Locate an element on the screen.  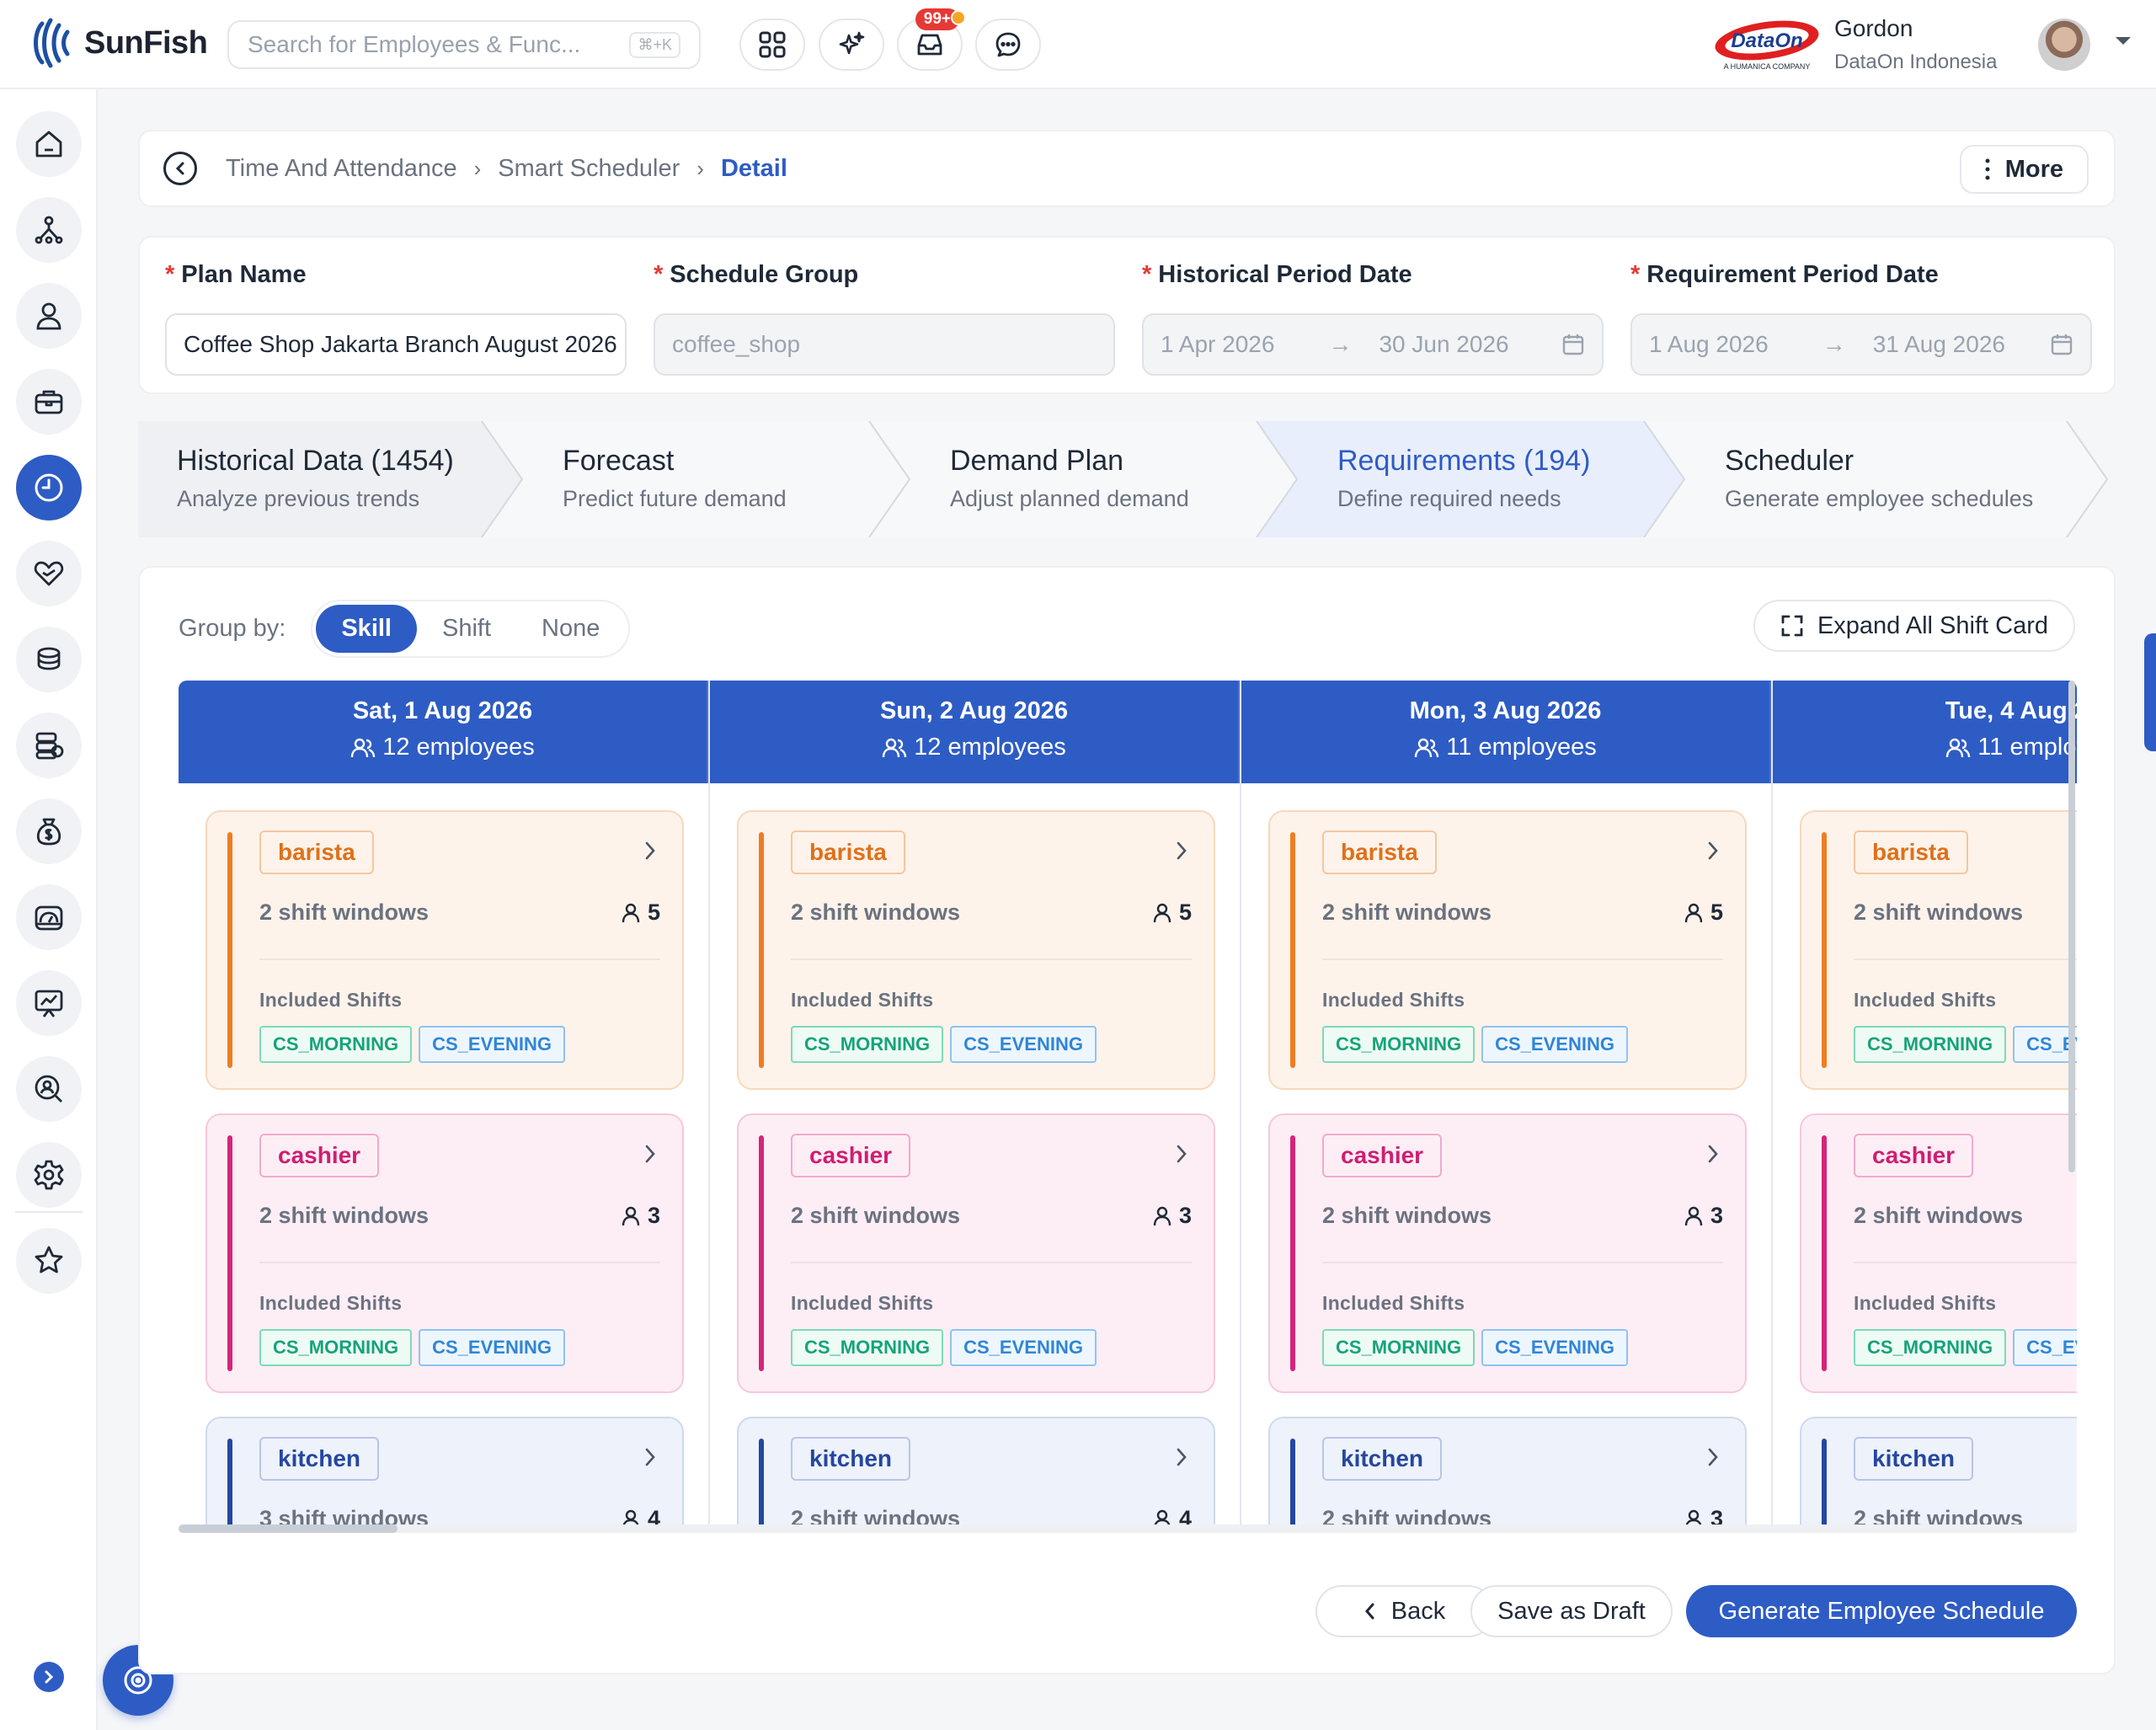
search-input is located at coordinates (439, 45).